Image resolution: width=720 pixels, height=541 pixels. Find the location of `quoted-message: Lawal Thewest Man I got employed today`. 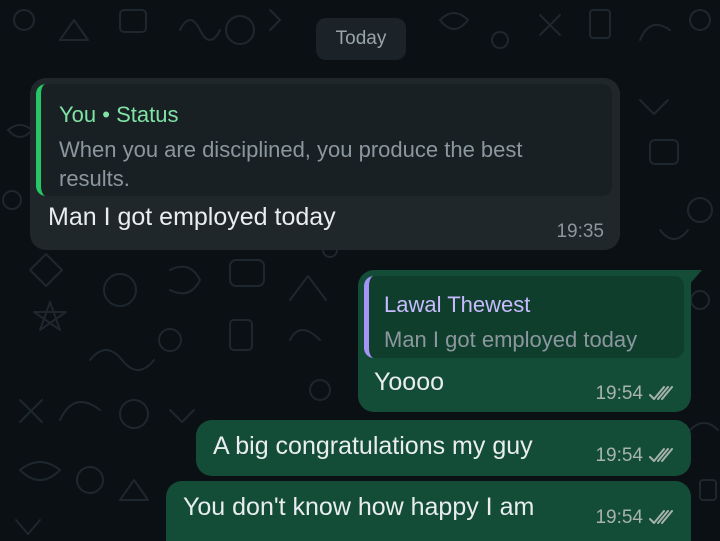

quoted-message: Lawal Thewest Man I got employed today is located at coordinates (524, 317).